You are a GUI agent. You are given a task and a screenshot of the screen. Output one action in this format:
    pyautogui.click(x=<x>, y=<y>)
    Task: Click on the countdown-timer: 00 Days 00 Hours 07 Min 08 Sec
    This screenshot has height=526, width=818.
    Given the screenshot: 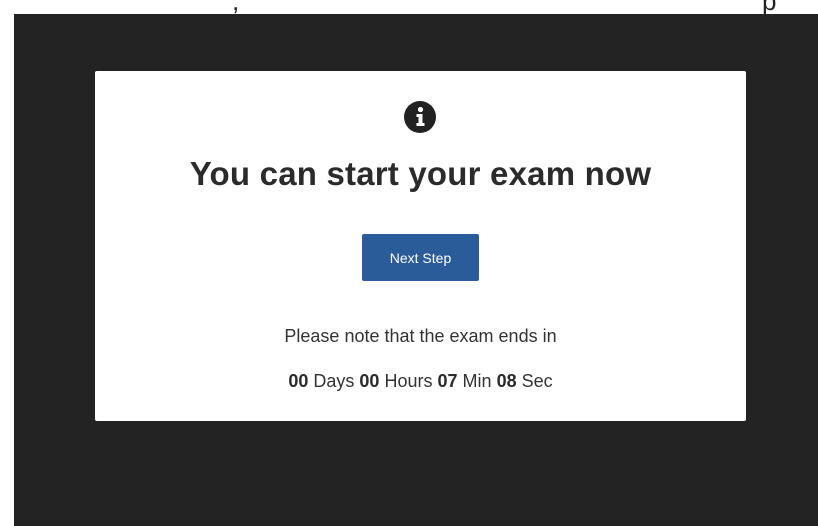 What is the action you would take?
    pyautogui.click(x=420, y=381)
    